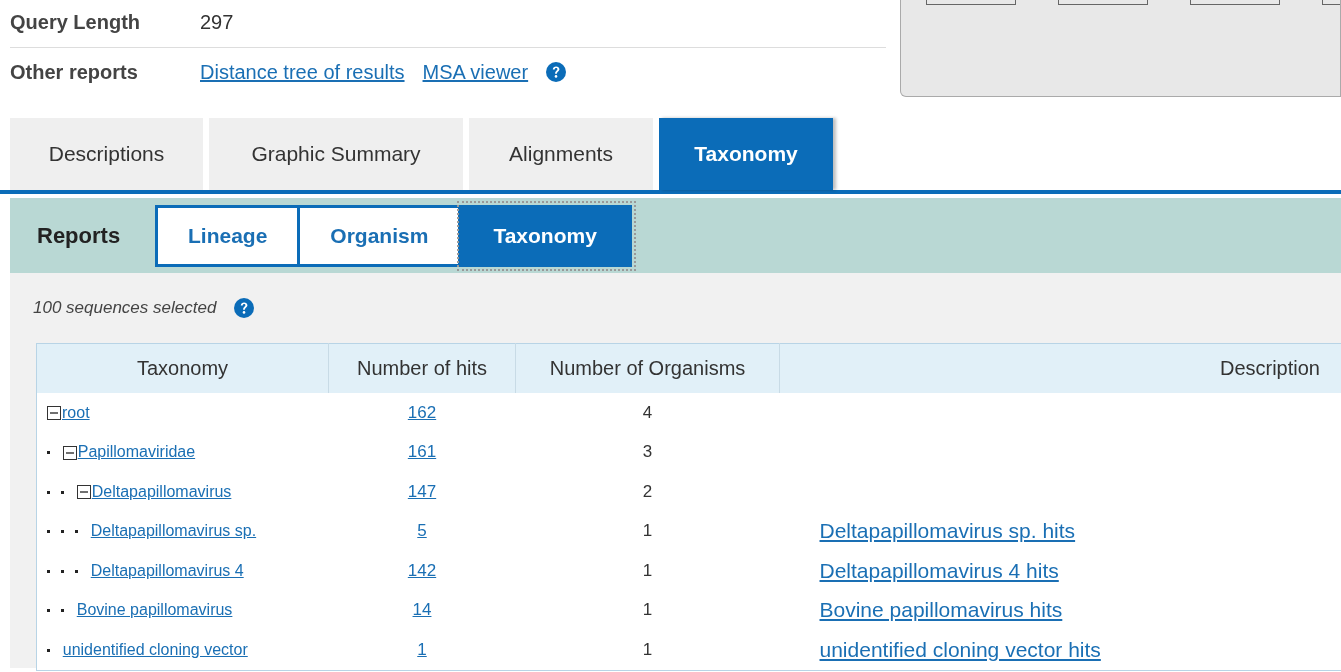 Image resolution: width=1341 pixels, height=672 pixels. What do you see at coordinates (106, 154) in the screenshot?
I see `tab: Descriptions` at bounding box center [106, 154].